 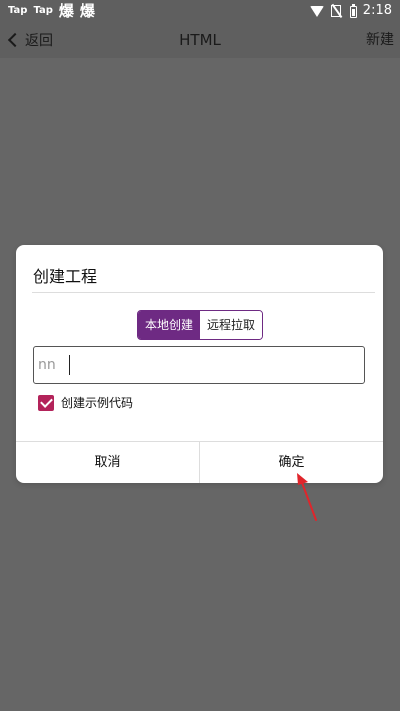 I want to click on status-left-icons: Tap Tap 爆 爆, so click(x=51, y=11).